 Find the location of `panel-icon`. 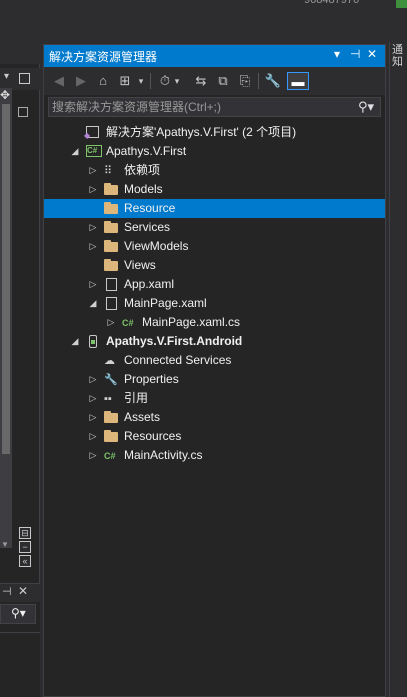

panel-icon is located at coordinates (23, 112).